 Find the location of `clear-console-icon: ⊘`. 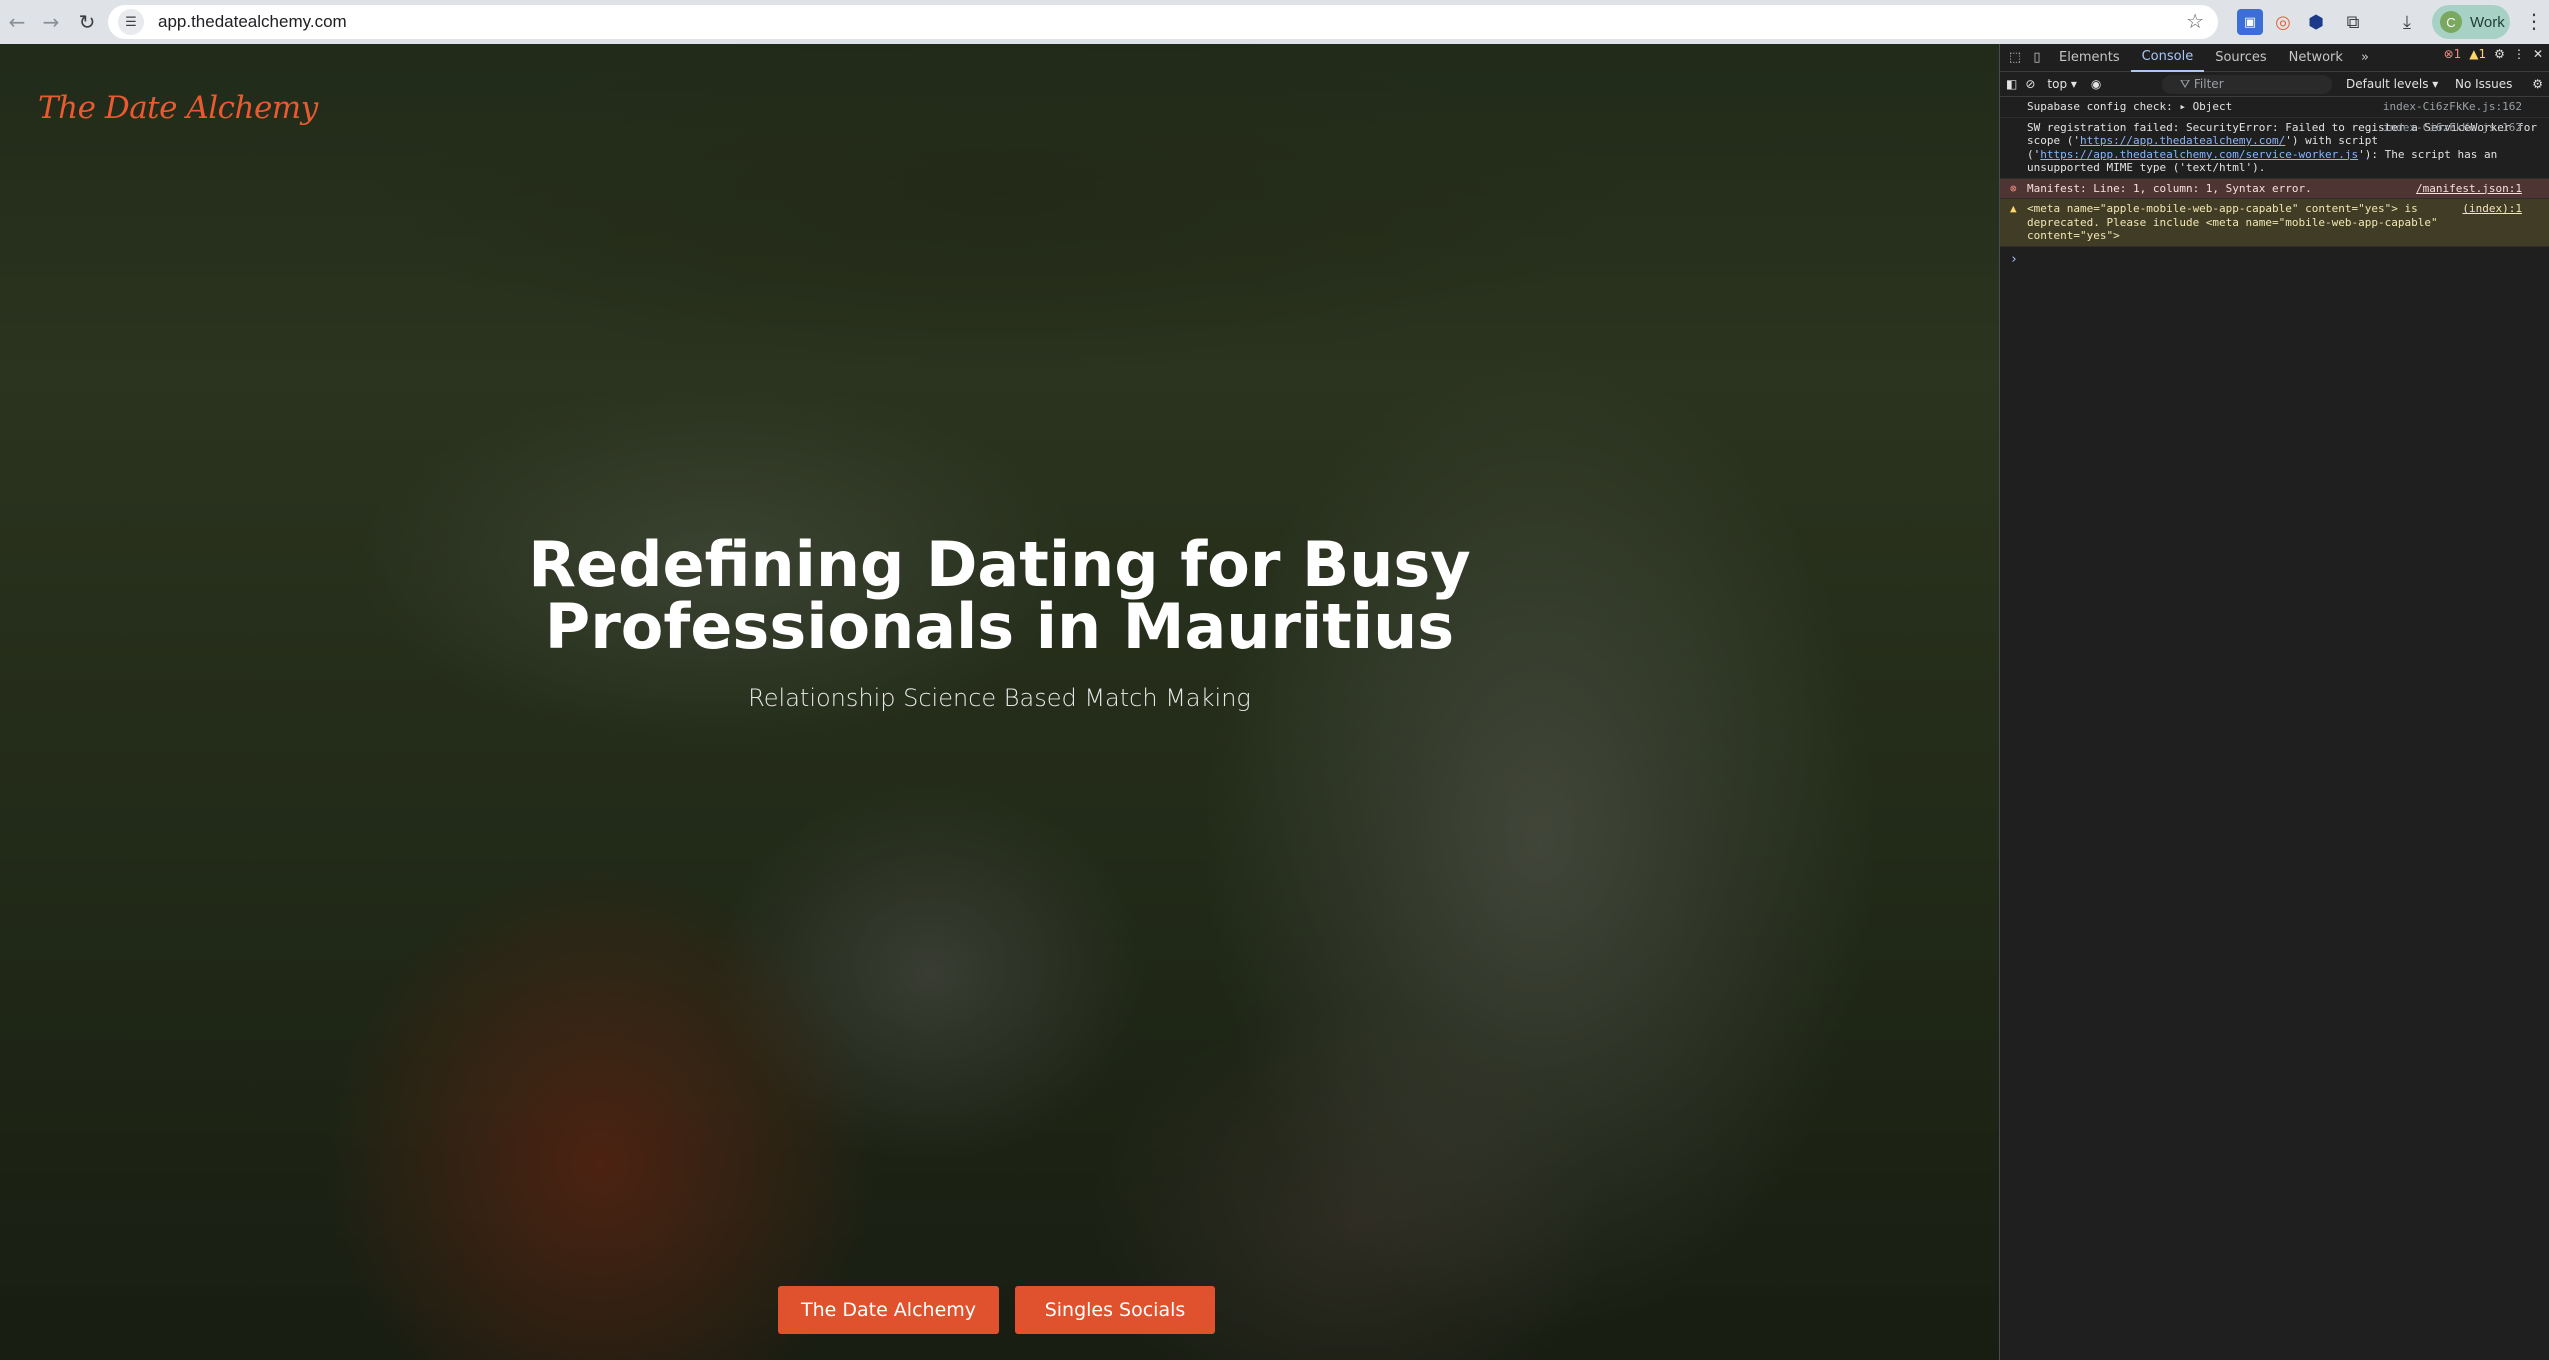

clear-console-icon: ⊘ is located at coordinates (2030, 84).